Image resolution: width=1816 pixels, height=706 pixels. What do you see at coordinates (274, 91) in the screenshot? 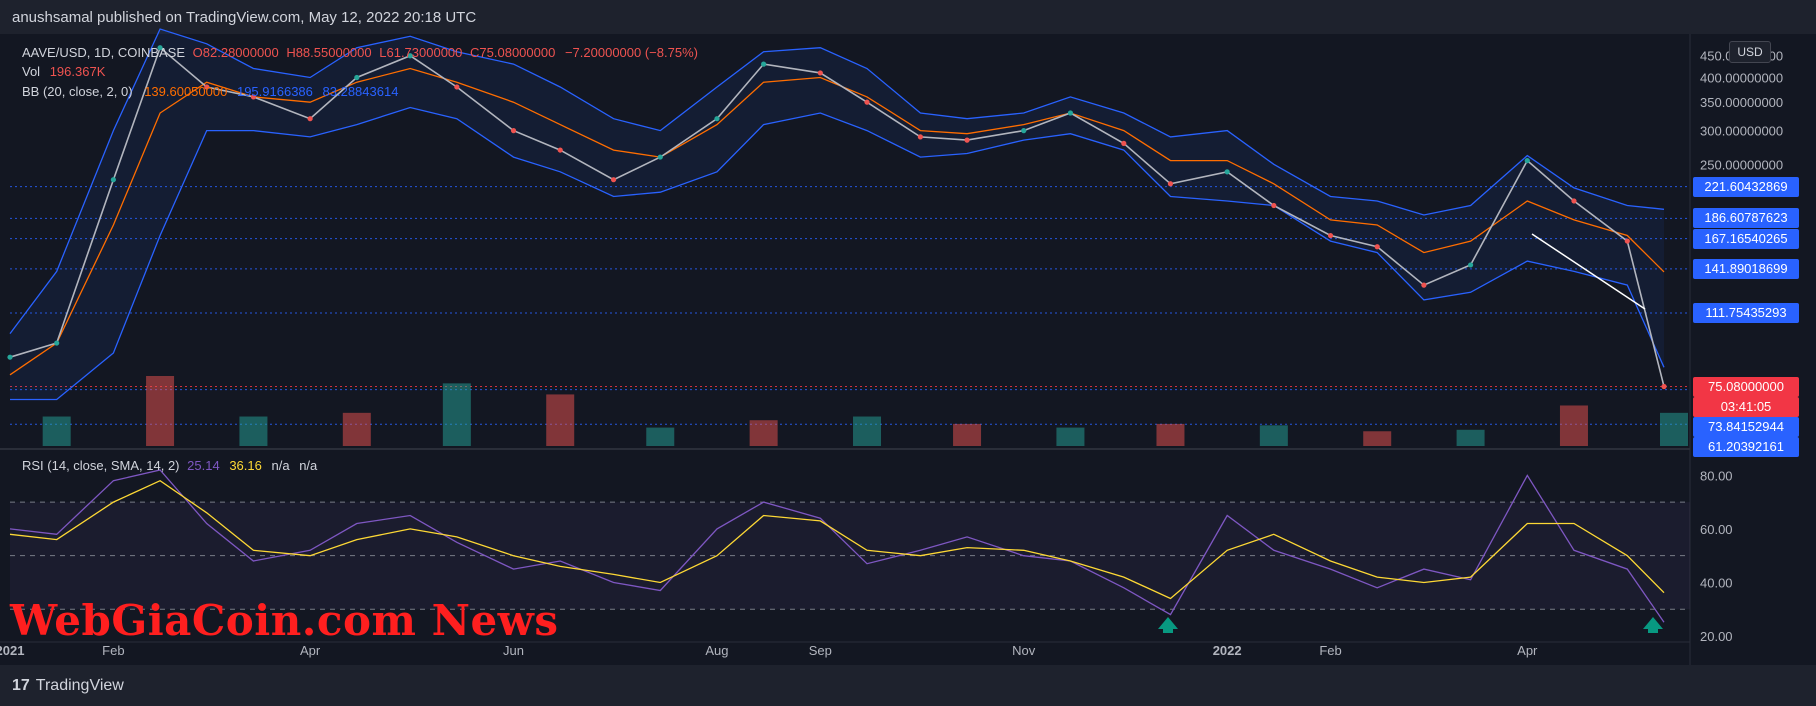
I see `bb-upper: 195.9166386` at bounding box center [274, 91].